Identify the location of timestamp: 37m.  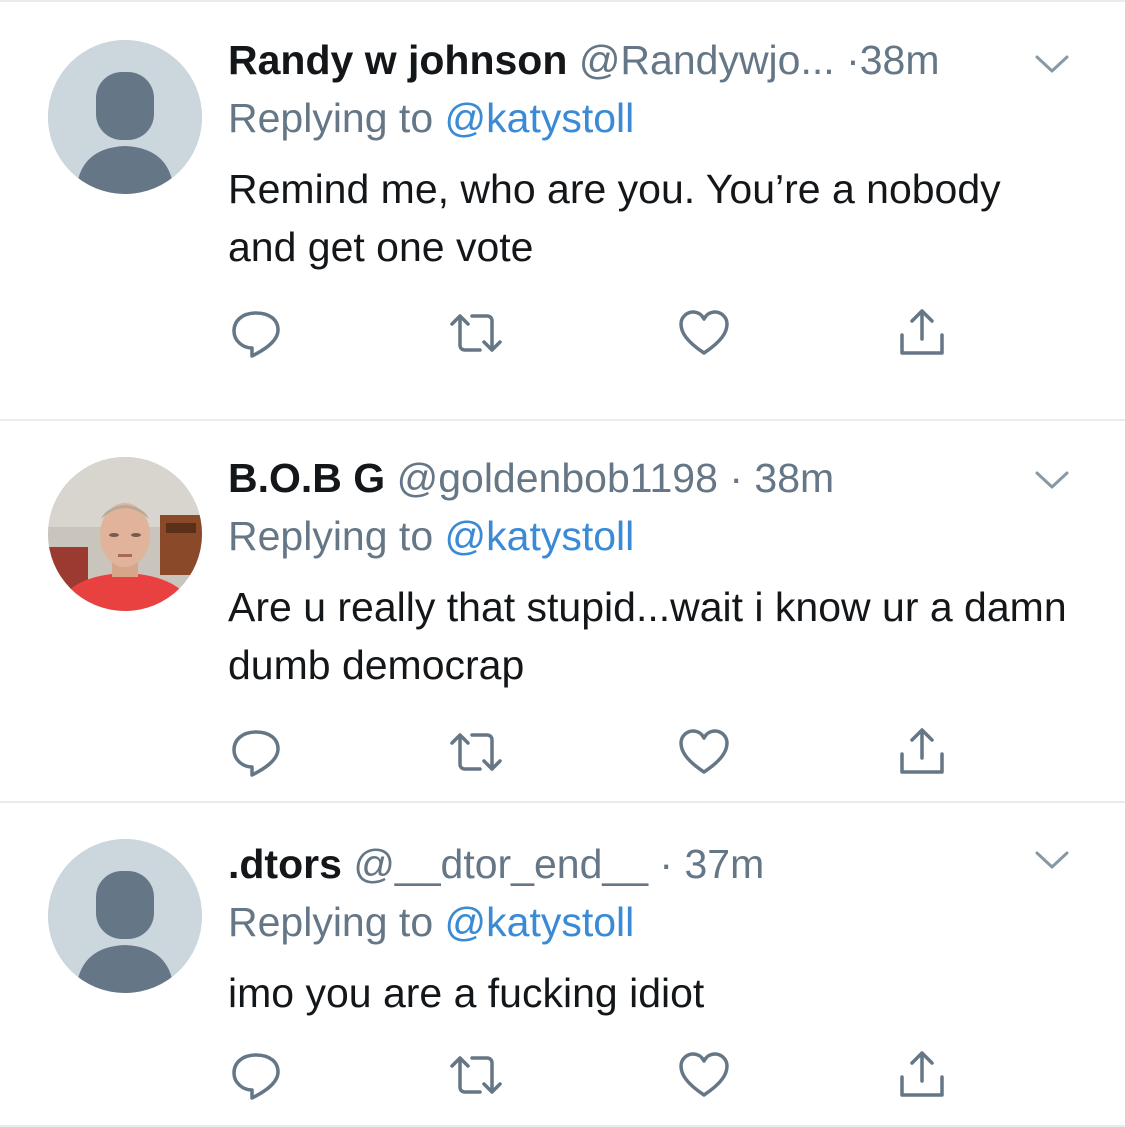
(724, 864).